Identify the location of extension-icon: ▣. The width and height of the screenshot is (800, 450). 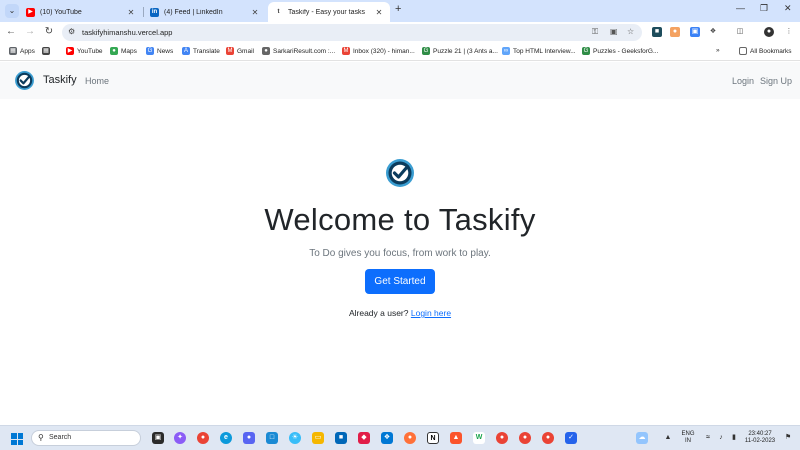
(695, 32).